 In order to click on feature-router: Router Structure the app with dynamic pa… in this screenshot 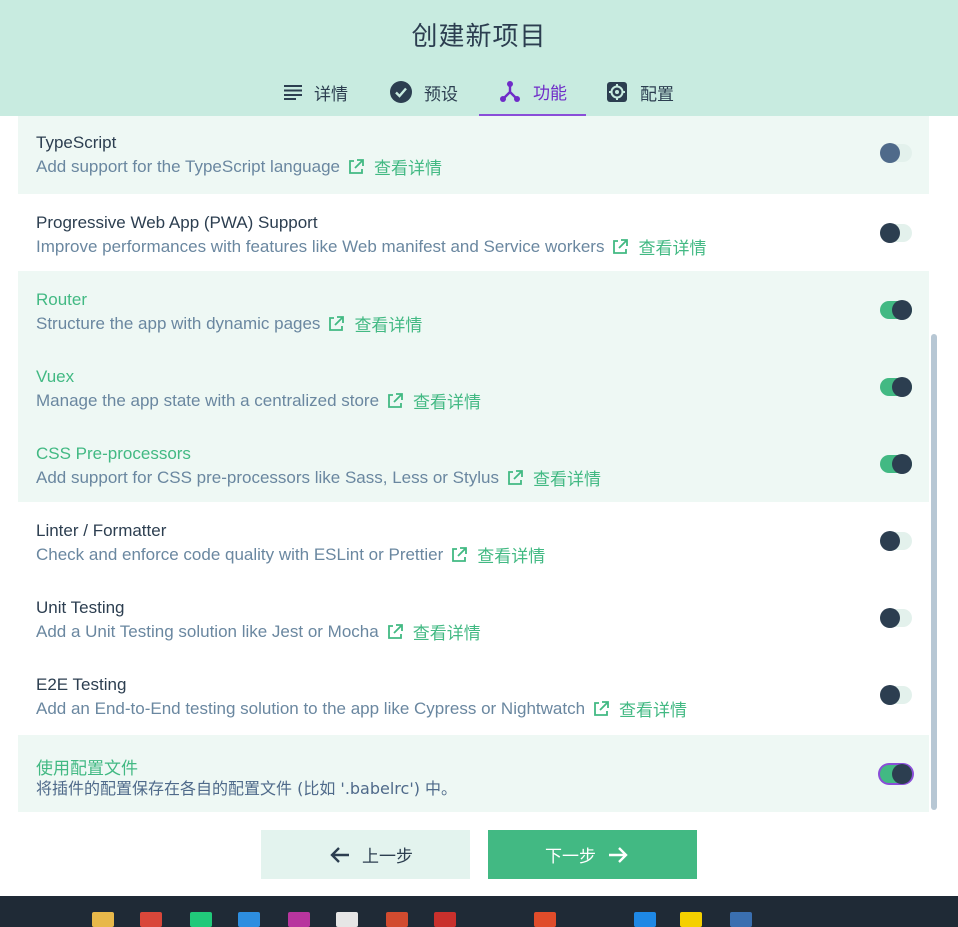, I will do `click(473, 309)`.